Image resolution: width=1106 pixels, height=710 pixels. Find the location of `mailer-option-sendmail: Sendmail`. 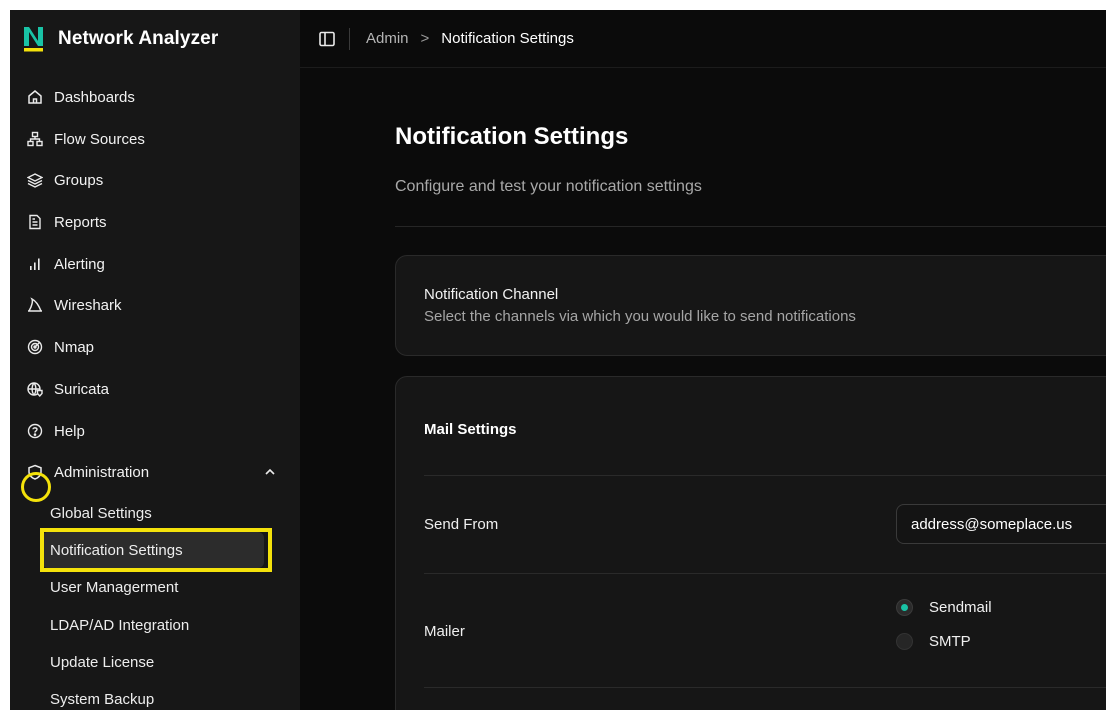

mailer-option-sendmail: Sendmail is located at coordinates (944, 607).